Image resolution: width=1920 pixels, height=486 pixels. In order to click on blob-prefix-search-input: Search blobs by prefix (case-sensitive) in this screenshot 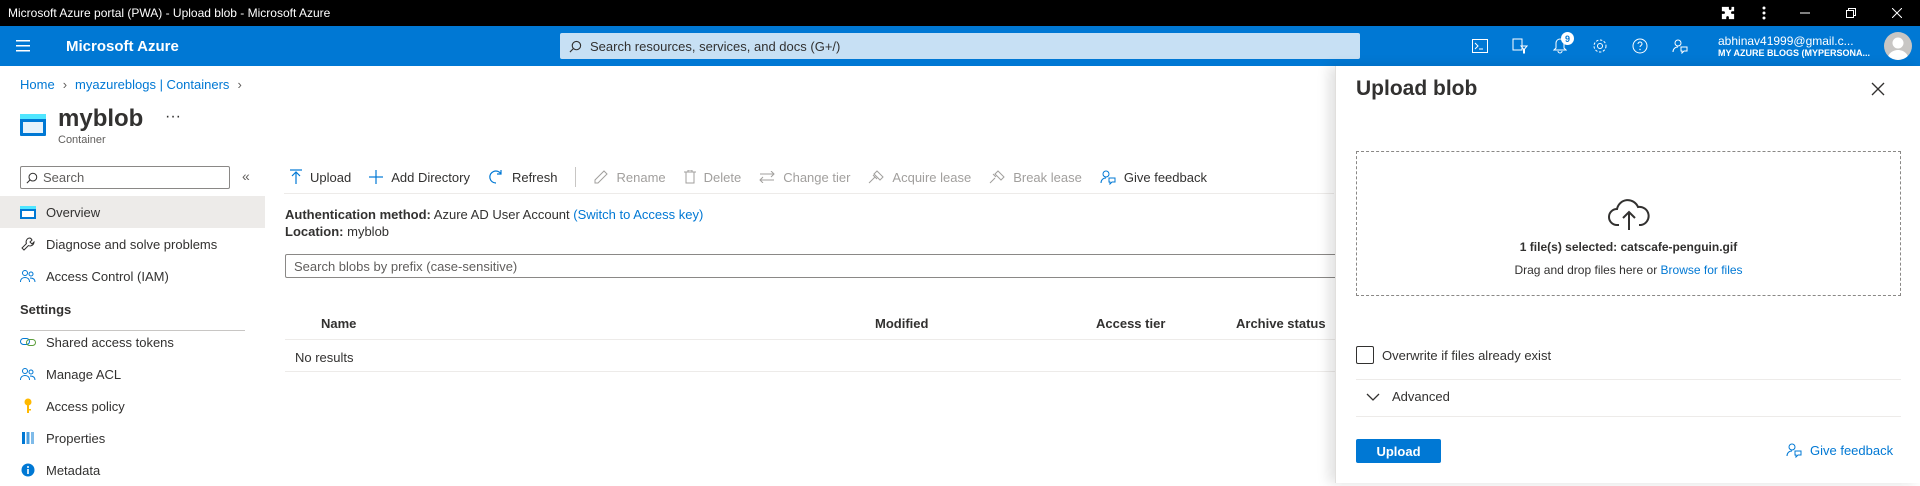, I will do `click(815, 266)`.